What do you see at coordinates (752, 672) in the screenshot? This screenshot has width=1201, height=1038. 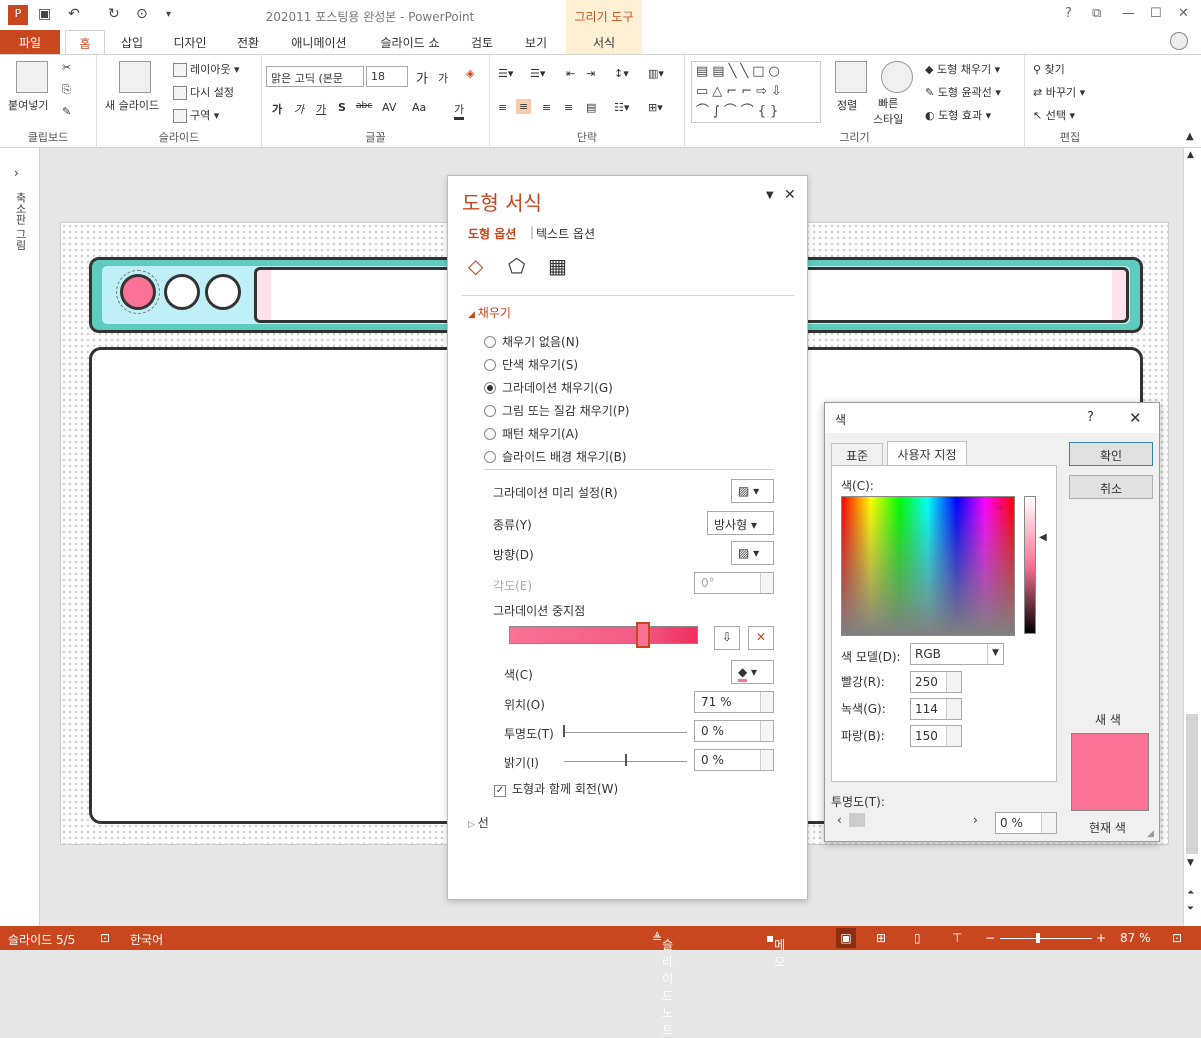 I see `stop-color-dropdown: ◆ ▾` at bounding box center [752, 672].